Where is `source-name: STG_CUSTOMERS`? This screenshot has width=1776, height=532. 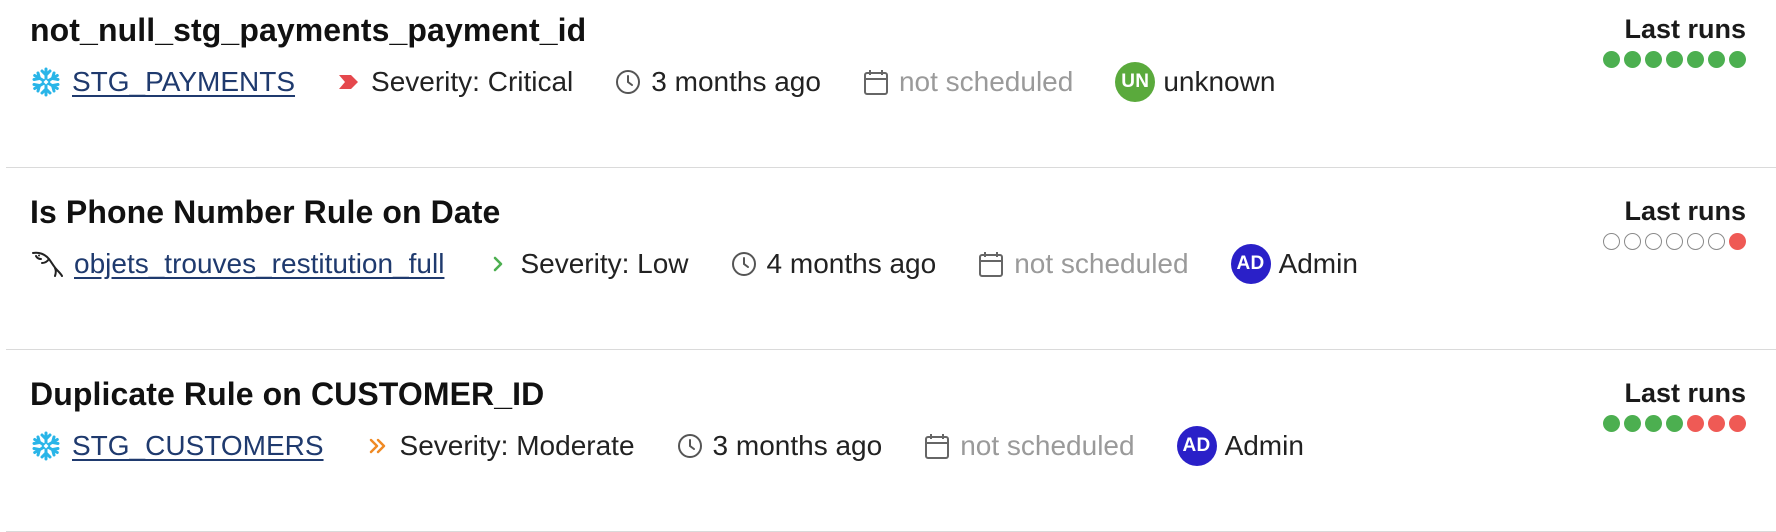 source-name: STG_CUSTOMERS is located at coordinates (198, 446).